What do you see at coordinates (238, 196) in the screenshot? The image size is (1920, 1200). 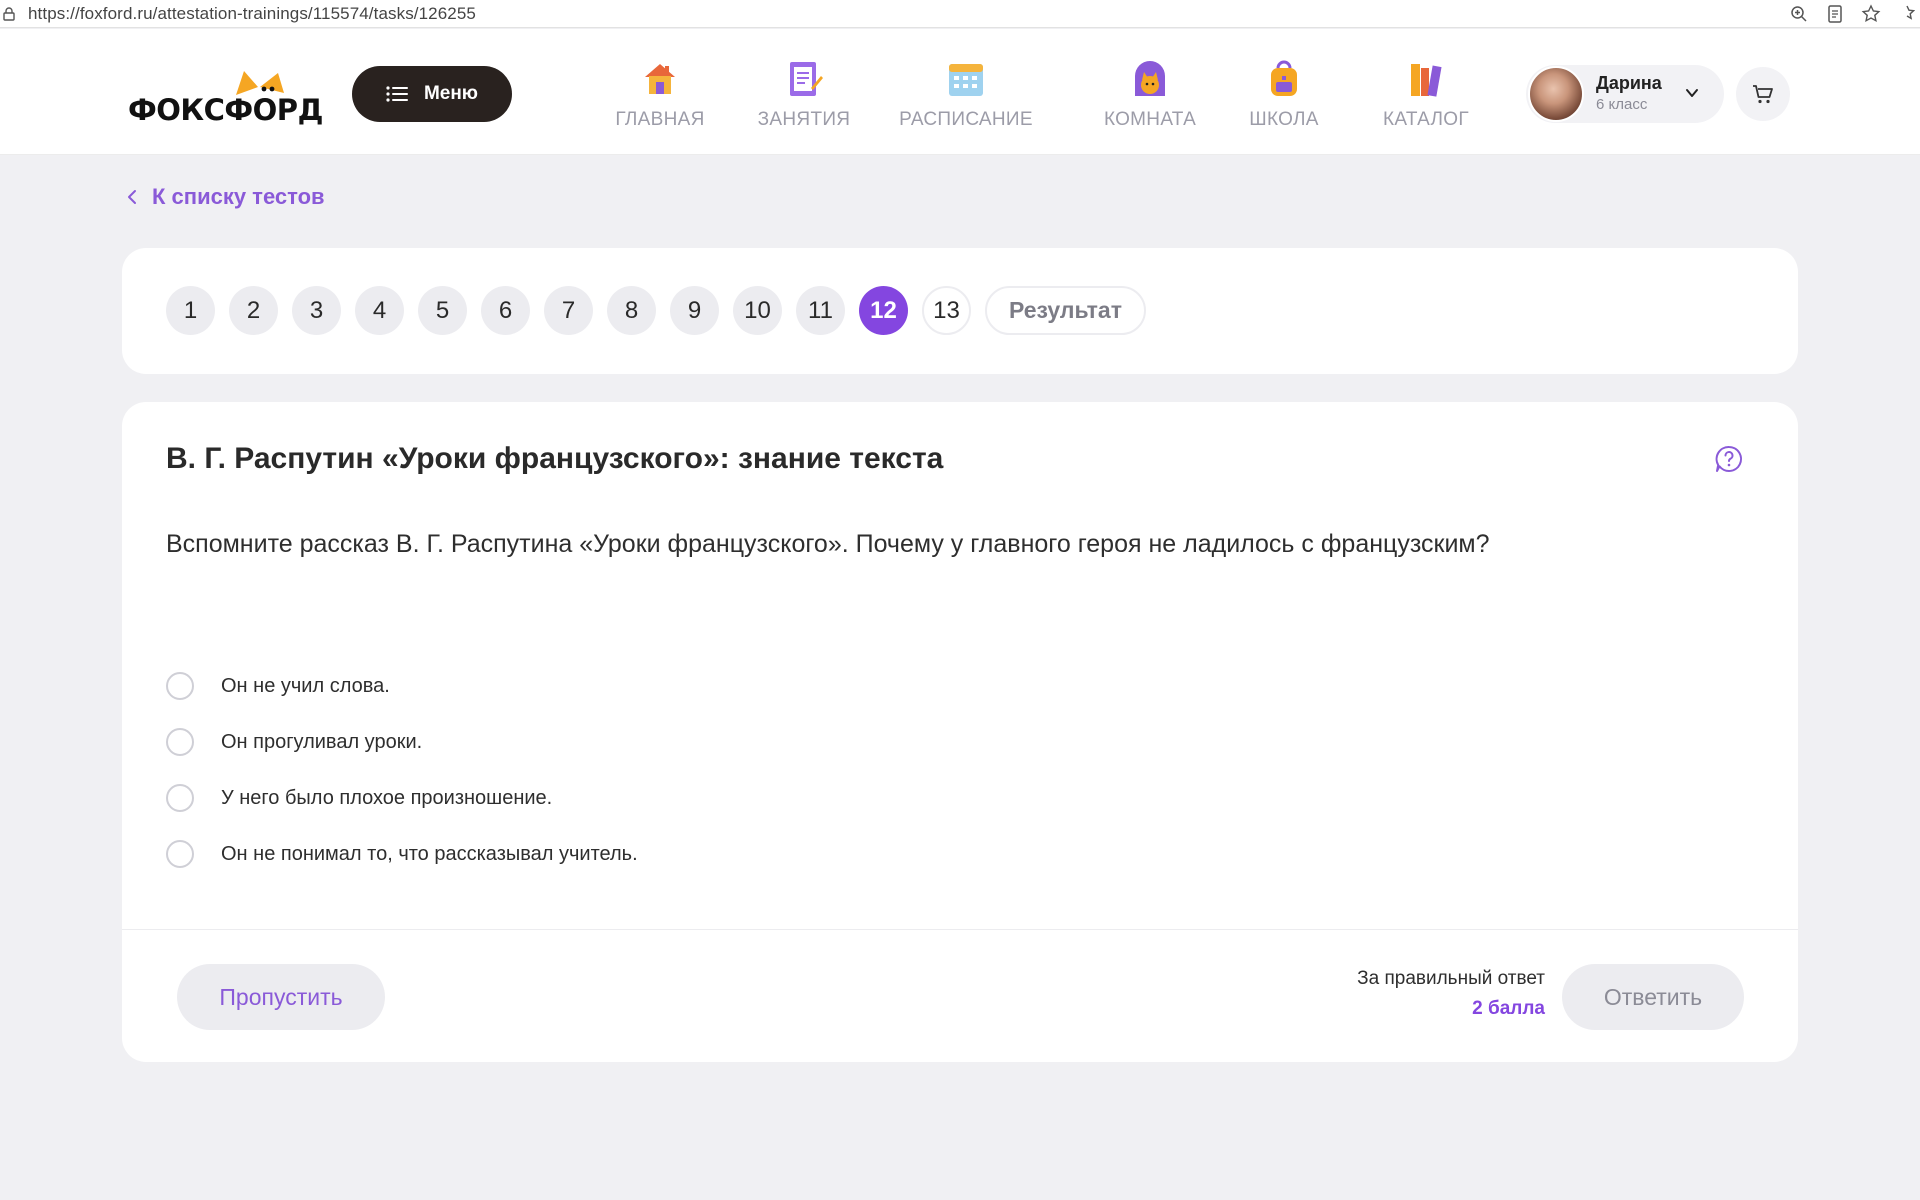 I see `back-link-label: К списку тестов` at bounding box center [238, 196].